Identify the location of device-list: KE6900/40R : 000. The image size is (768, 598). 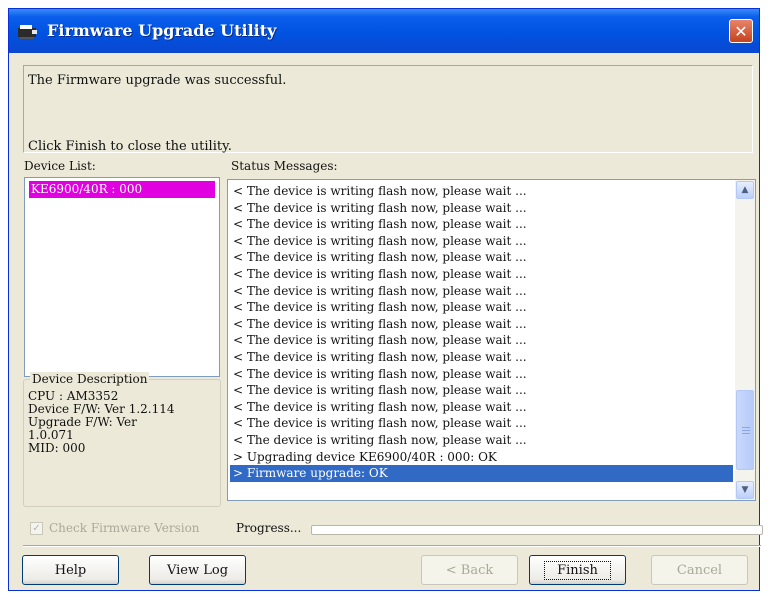
(122, 277).